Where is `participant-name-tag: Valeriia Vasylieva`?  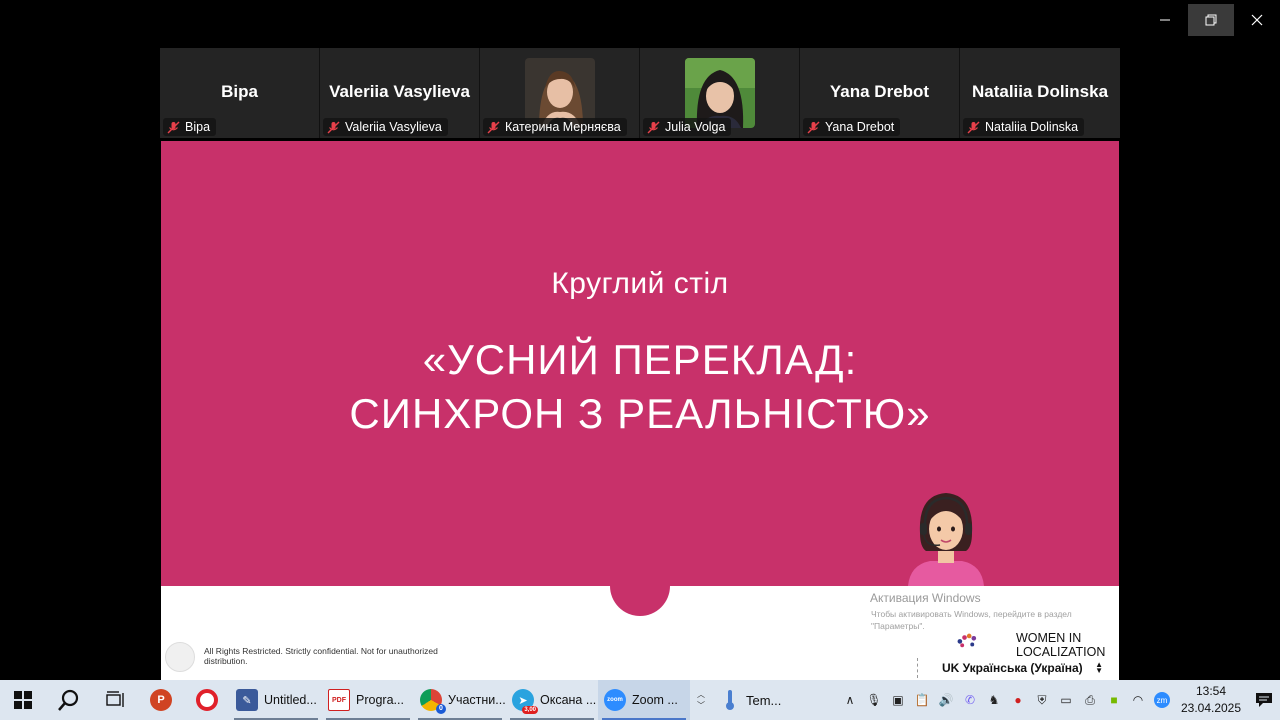
participant-name-tag: Valeriia Vasylieva is located at coordinates (385, 127).